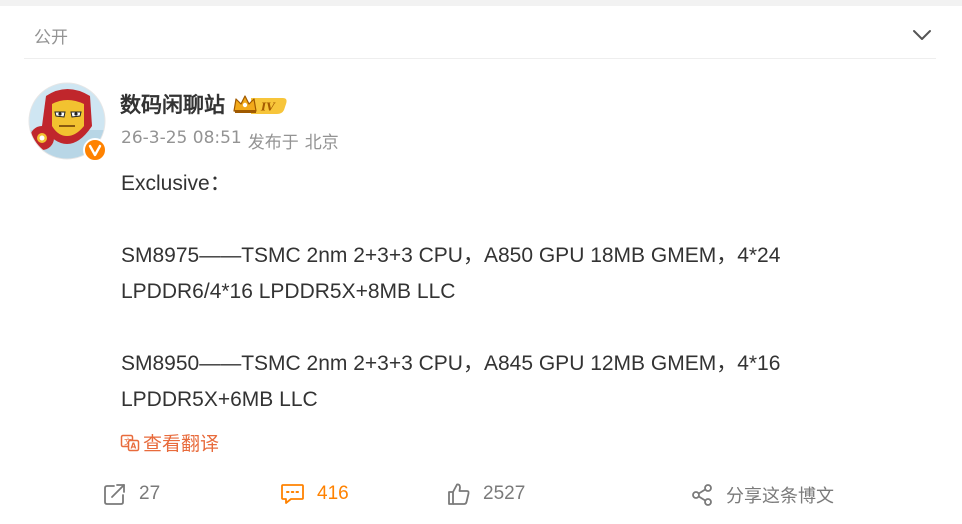  What do you see at coordinates (134, 445) in the screenshot?
I see `svg-text: A` at bounding box center [134, 445].